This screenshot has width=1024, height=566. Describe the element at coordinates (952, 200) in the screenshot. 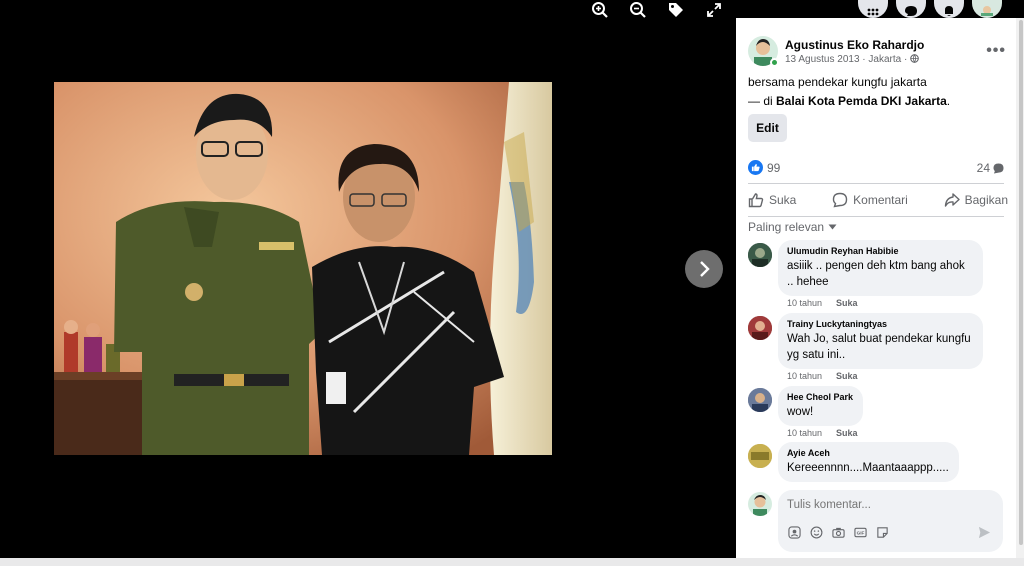

I see `share-icon` at that location.